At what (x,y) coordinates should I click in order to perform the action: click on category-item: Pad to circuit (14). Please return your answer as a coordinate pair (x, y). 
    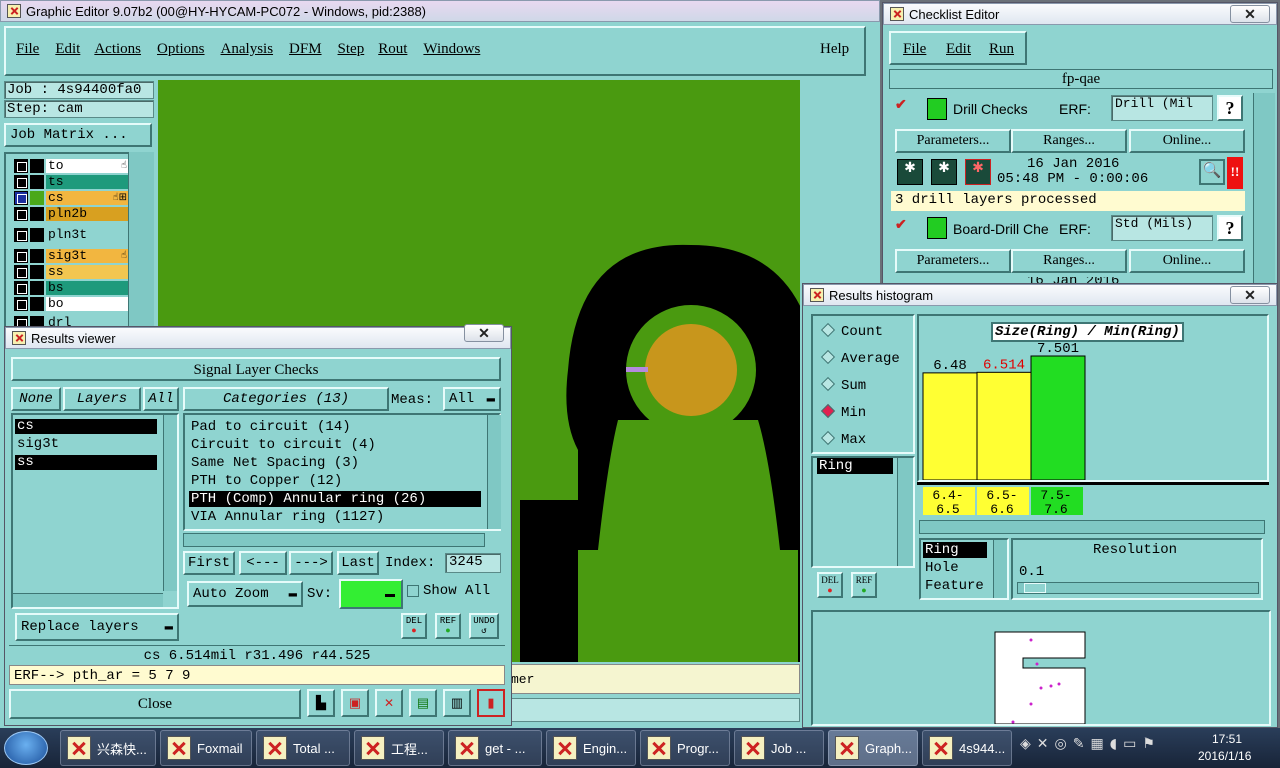
    Looking at the image, I should click on (335, 427).